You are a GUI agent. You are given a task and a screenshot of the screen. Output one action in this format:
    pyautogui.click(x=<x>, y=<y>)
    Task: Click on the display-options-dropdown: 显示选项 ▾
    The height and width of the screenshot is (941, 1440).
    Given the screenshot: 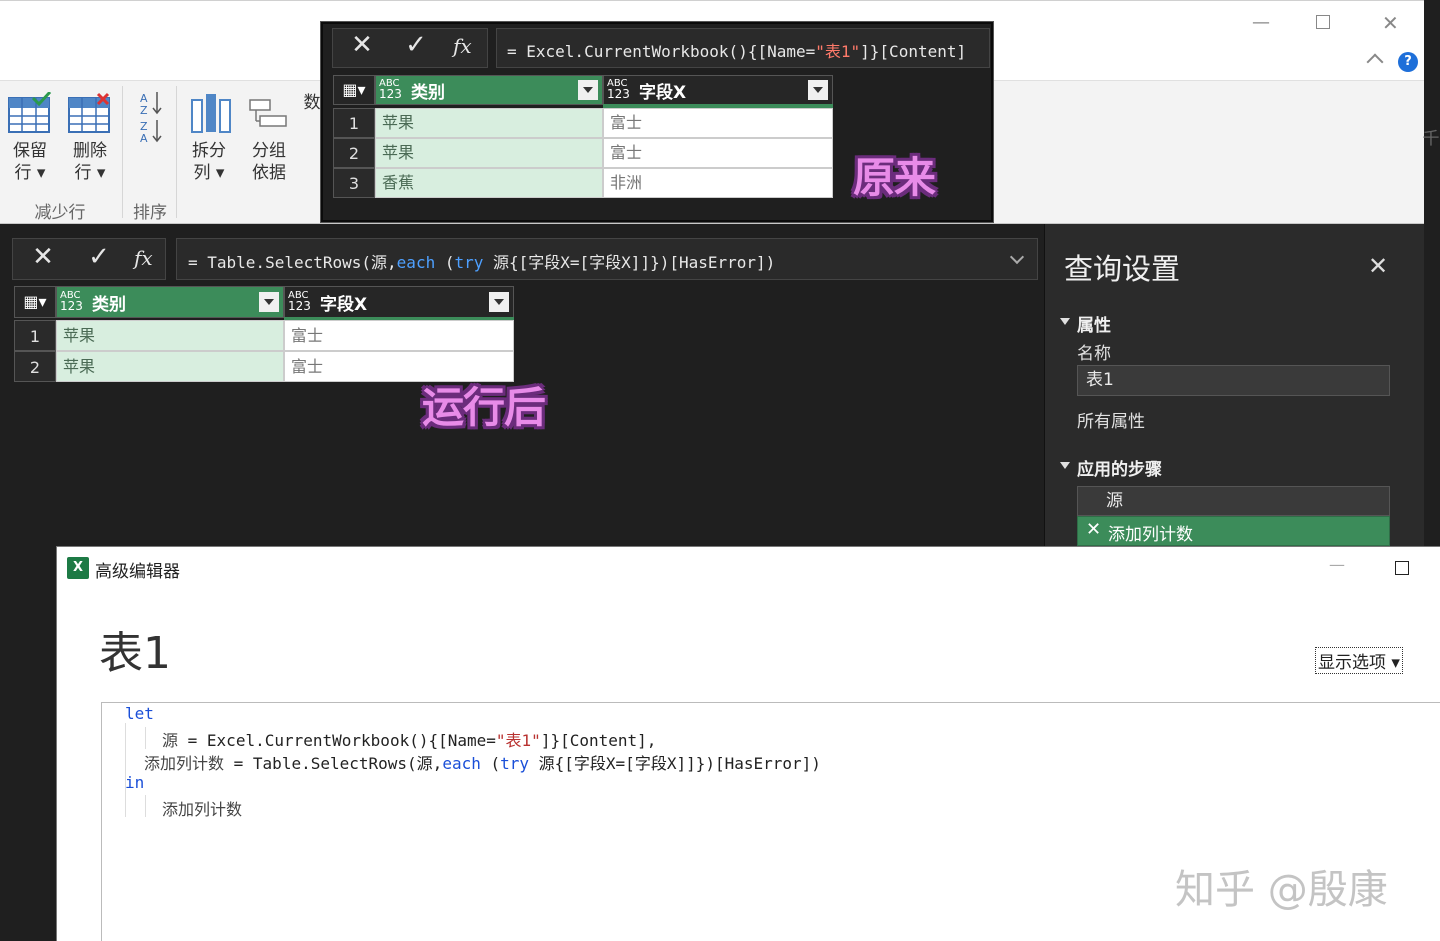 What is the action you would take?
    pyautogui.click(x=1359, y=660)
    